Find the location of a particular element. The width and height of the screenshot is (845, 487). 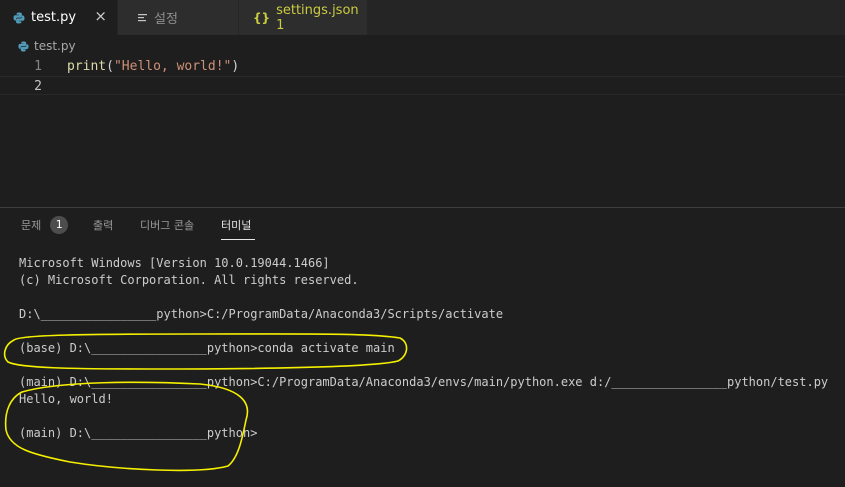

terminal-line: Hello, world! is located at coordinates (66, 399).